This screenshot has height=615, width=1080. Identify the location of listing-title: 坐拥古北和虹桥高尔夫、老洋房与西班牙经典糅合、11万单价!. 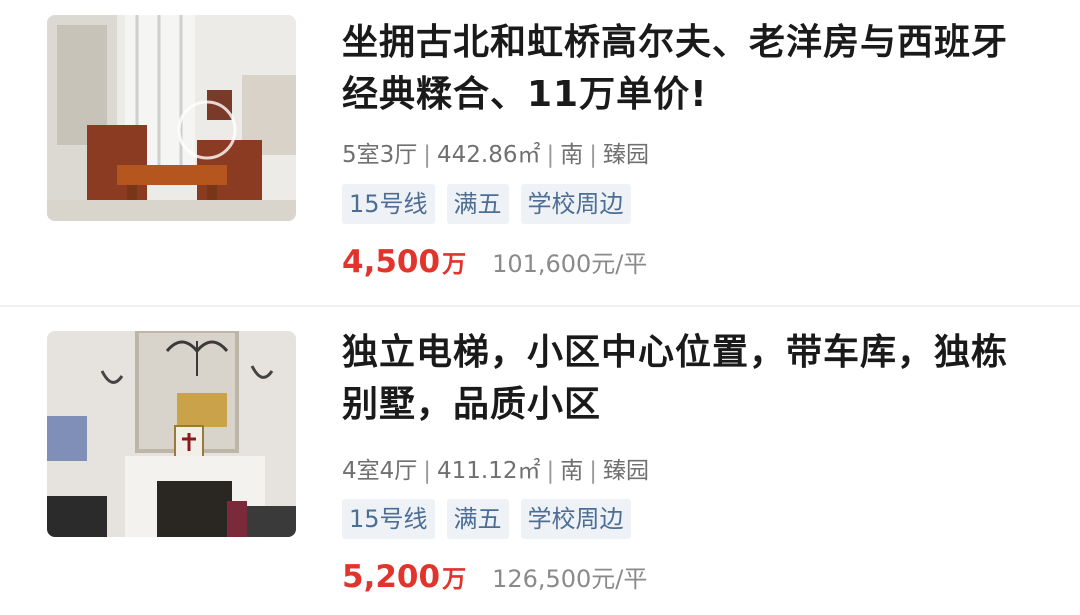
(692, 69).